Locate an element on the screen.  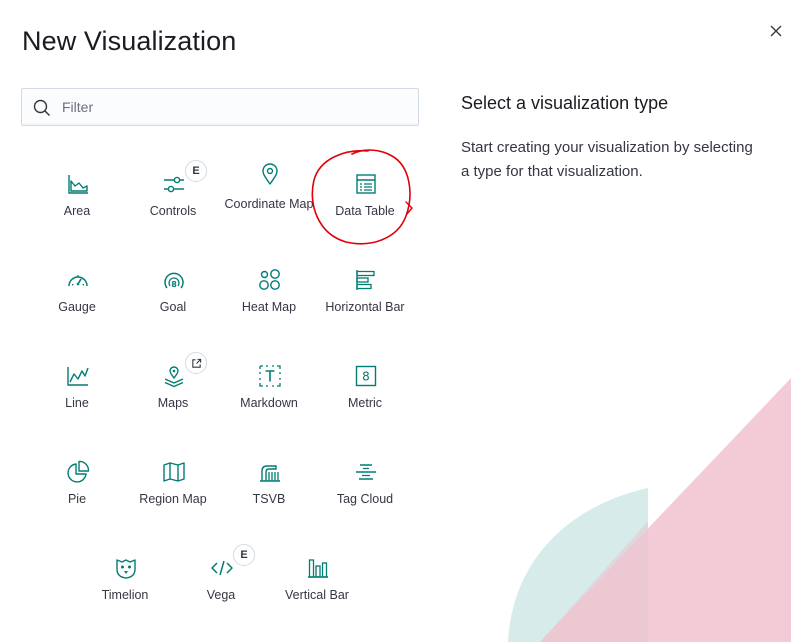
line-chart-icon is located at coordinates (78, 376).